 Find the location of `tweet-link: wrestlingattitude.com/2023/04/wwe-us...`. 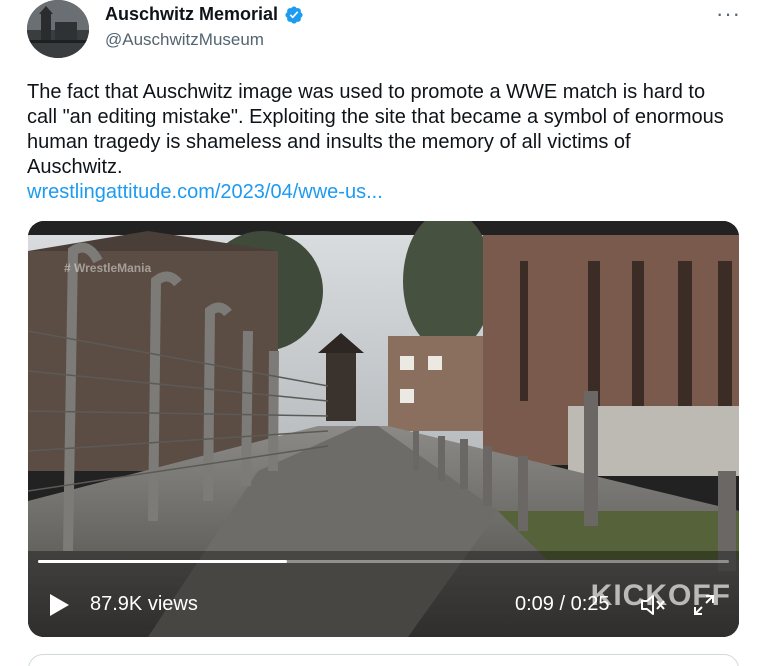

tweet-link: wrestlingattitude.com/2023/04/wwe-us... is located at coordinates (205, 192).